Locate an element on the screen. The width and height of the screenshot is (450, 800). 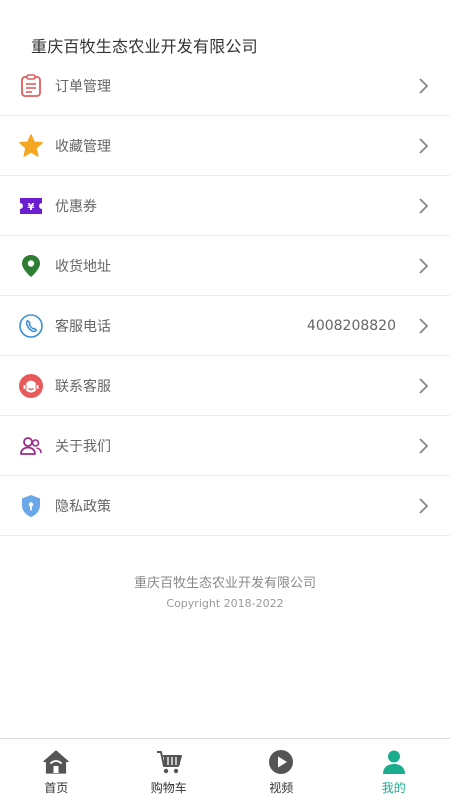
coupon-icon: ¥ is located at coordinates (31, 206).